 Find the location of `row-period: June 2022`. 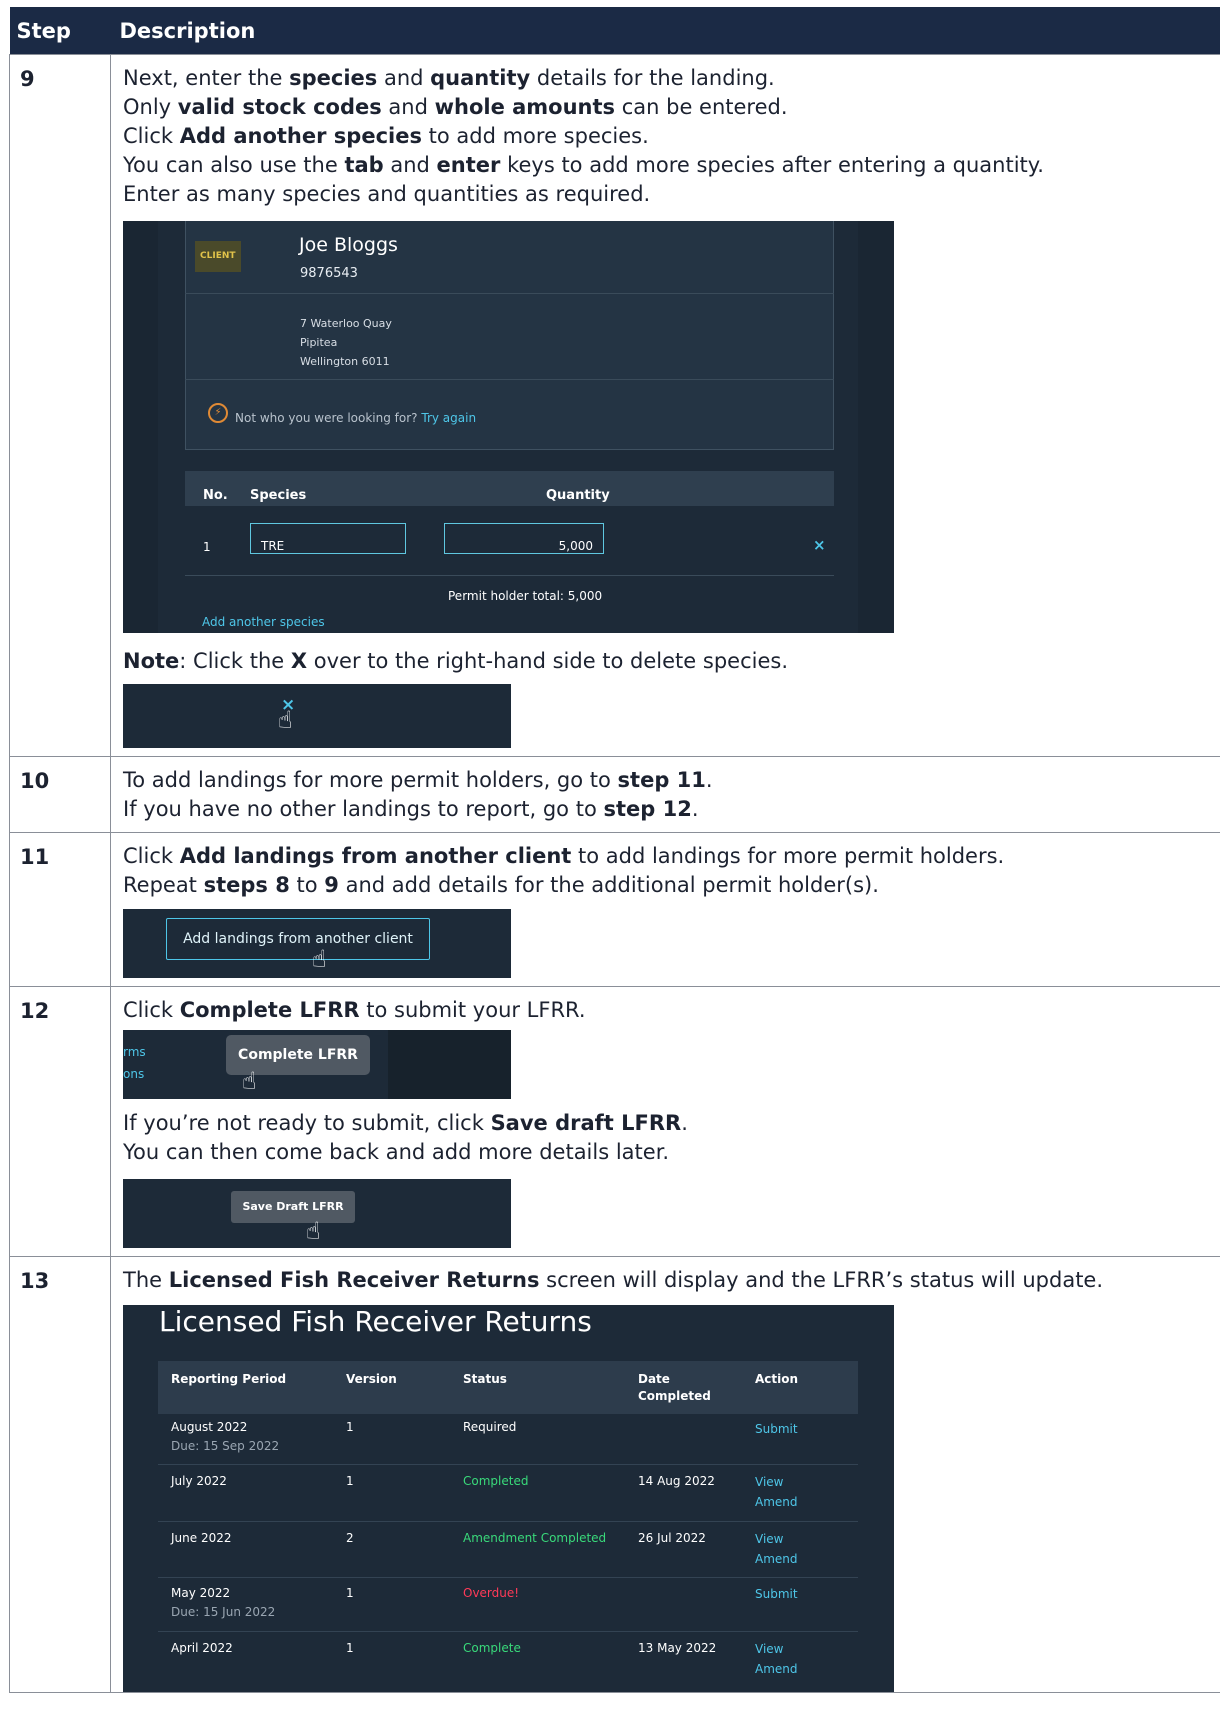

row-period: June 2022 is located at coordinates (201, 1538).